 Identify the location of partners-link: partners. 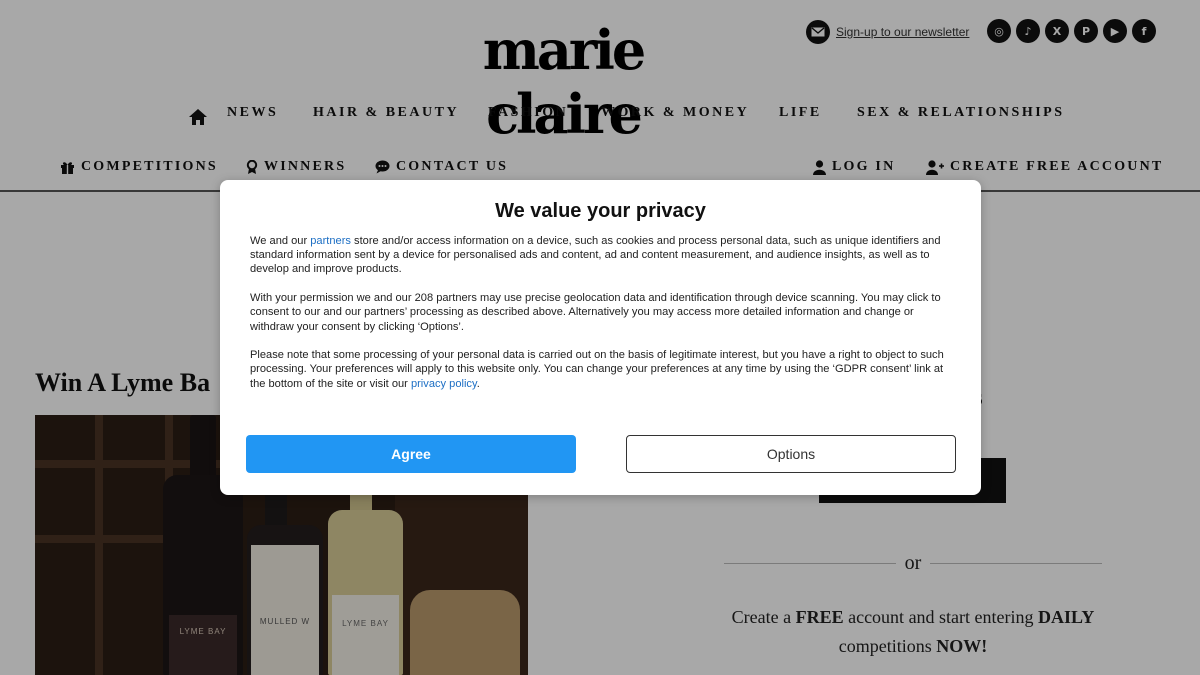
(330, 241).